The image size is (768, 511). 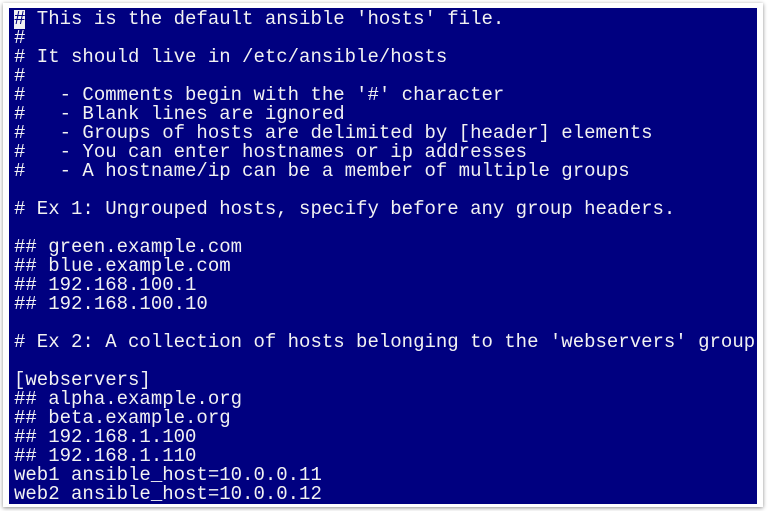 What do you see at coordinates (168, 493) in the screenshot?
I see `terminal-line: web2 ansible_host=10.0.0.12` at bounding box center [168, 493].